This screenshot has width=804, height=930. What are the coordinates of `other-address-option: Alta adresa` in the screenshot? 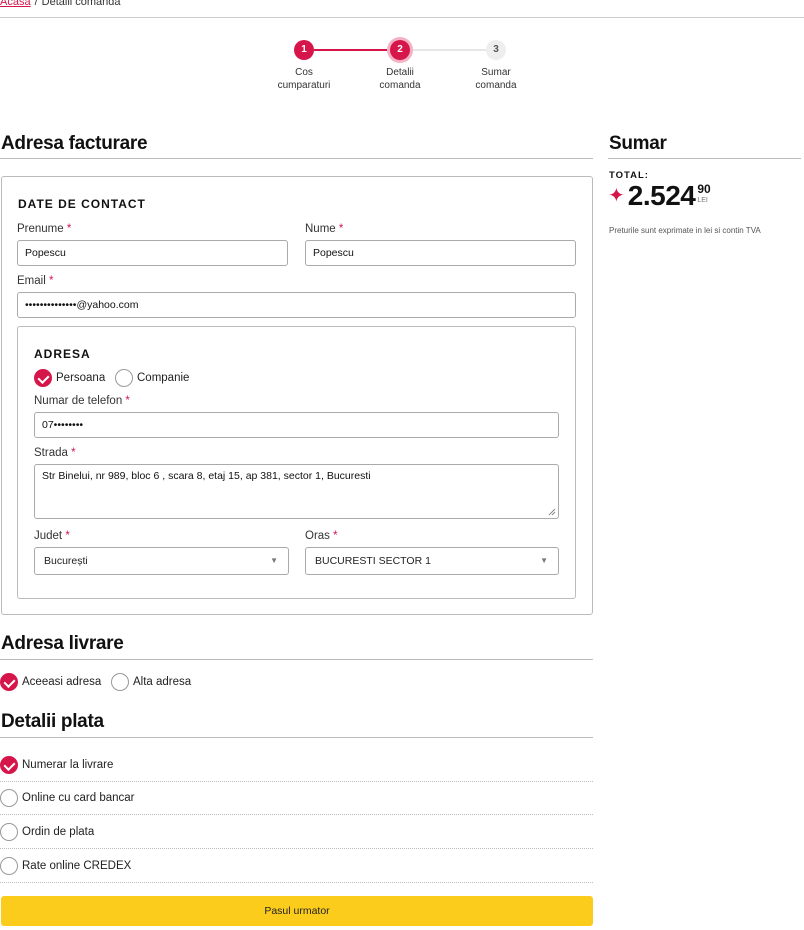 It's located at (151, 682).